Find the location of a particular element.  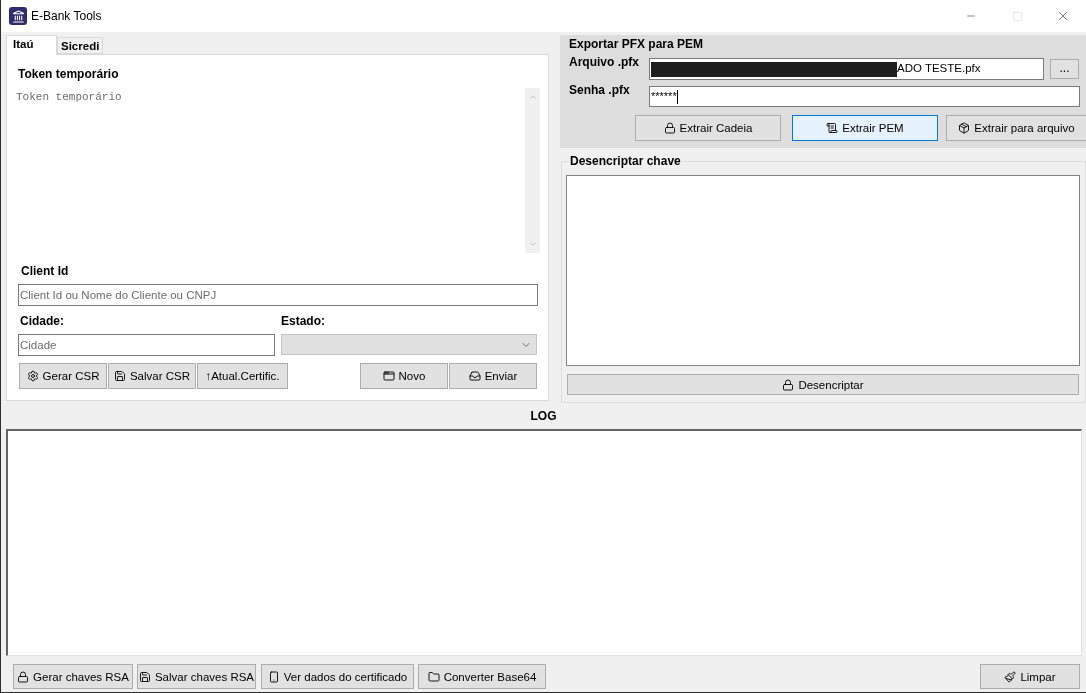

toolbar-button: Enviar is located at coordinates (493, 376).